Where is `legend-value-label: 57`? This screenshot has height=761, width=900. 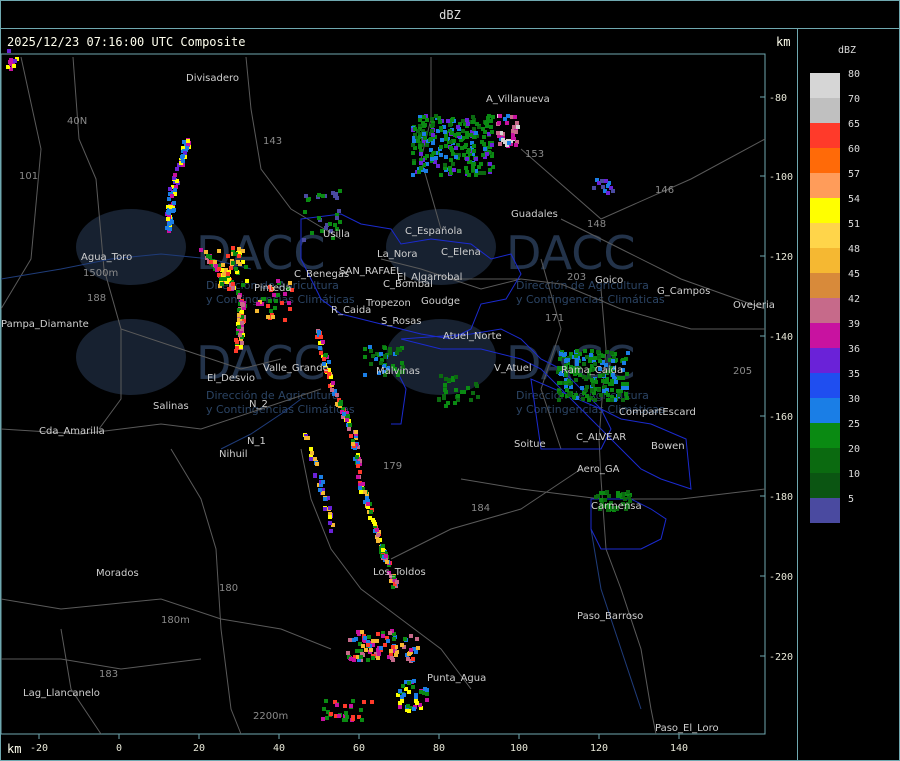
legend-value-label: 57 is located at coordinates (854, 174).